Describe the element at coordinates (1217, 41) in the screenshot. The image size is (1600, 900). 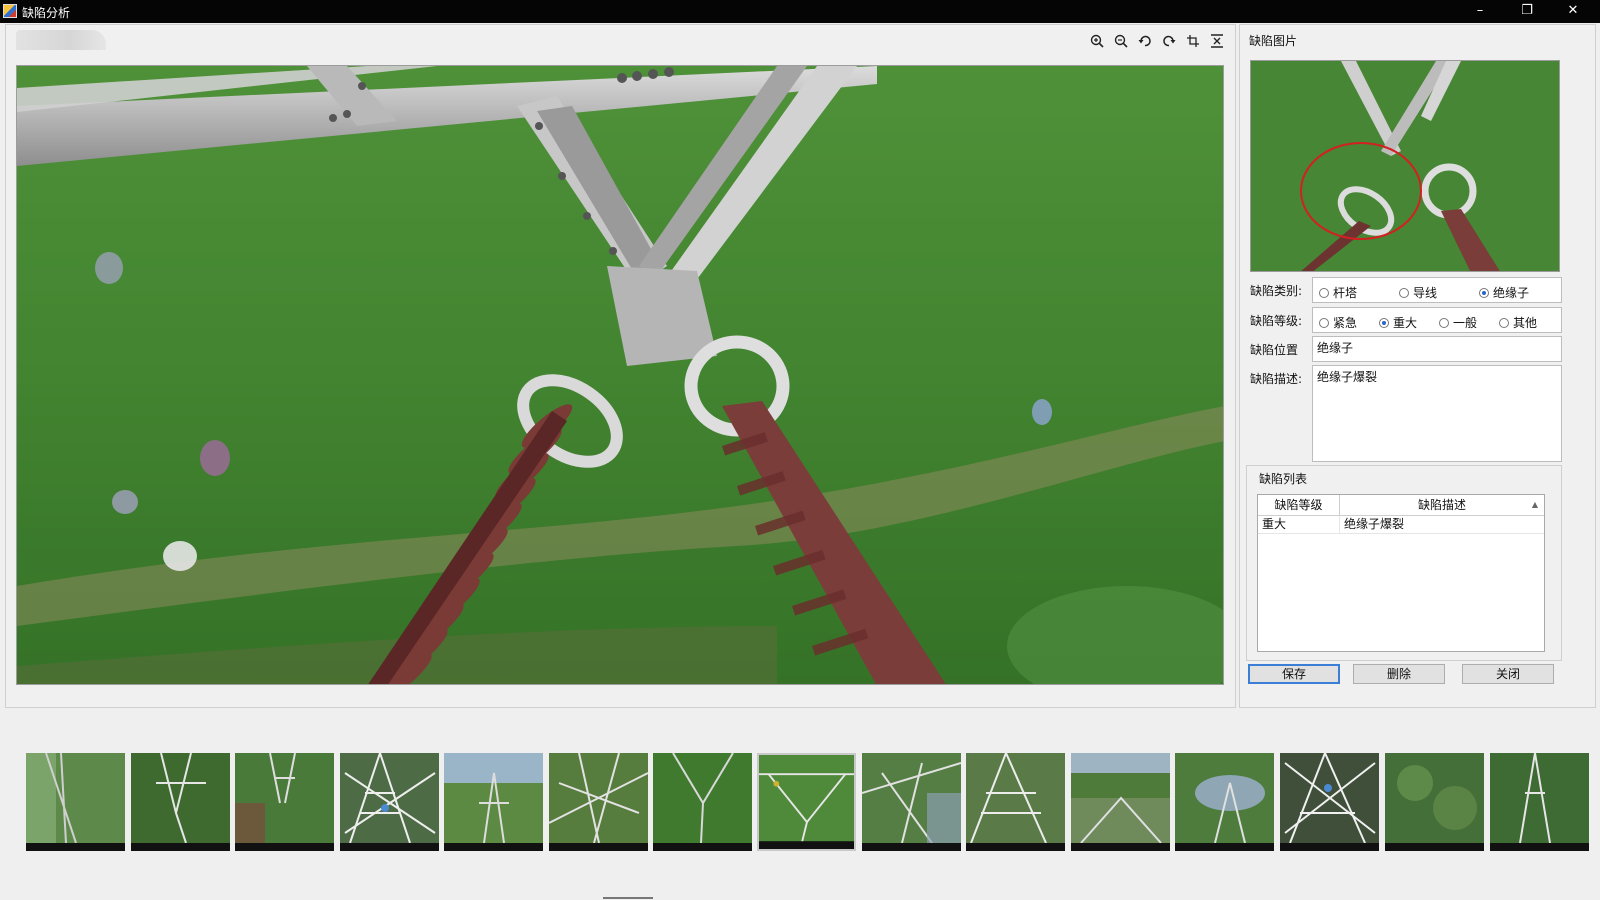
I see `fit-window-icon` at that location.